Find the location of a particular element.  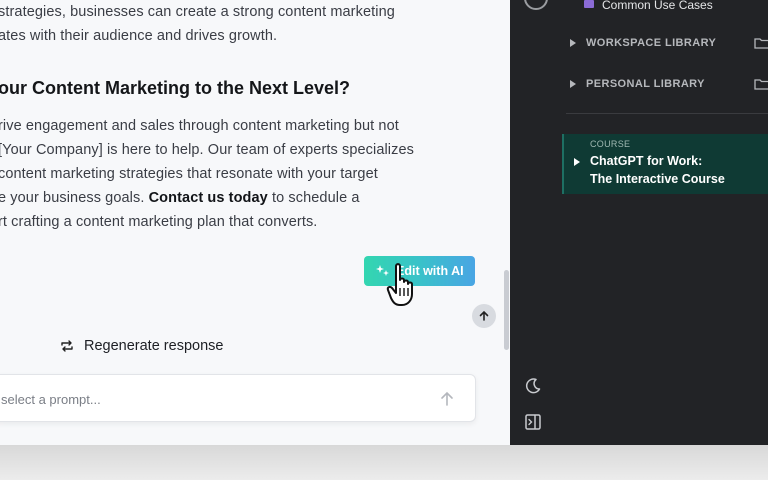

prompt-input is located at coordinates (211, 399).